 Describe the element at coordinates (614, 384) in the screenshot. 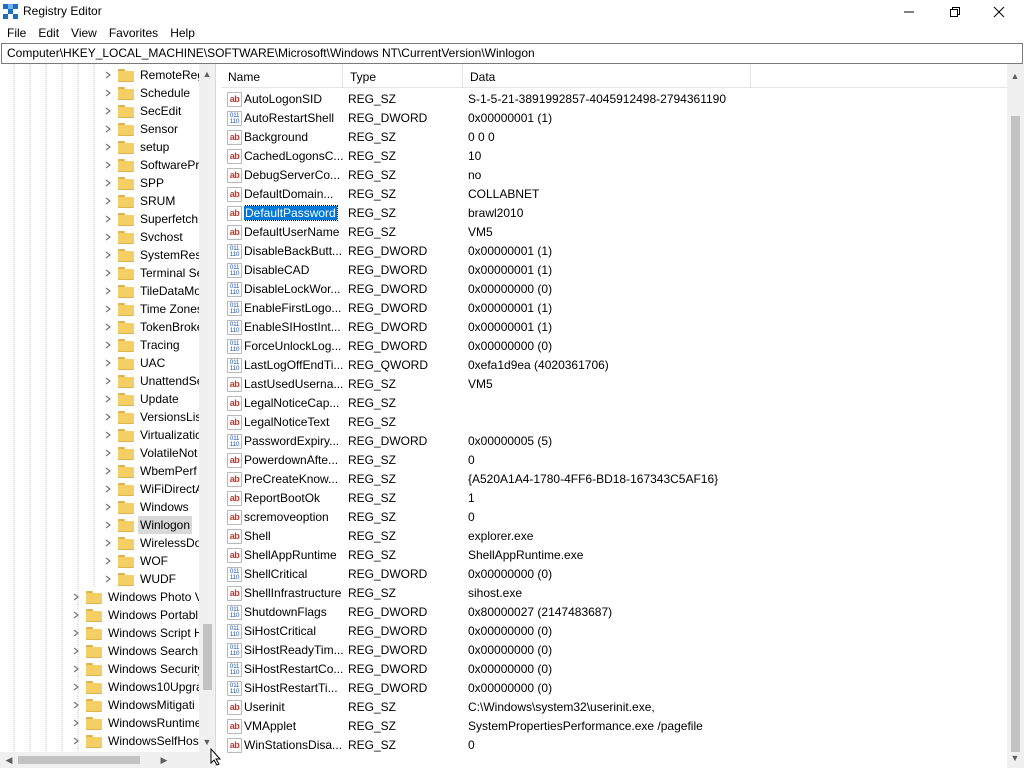

I see `value-row: ab LastUsedUserna... REG_SZ VM5` at that location.